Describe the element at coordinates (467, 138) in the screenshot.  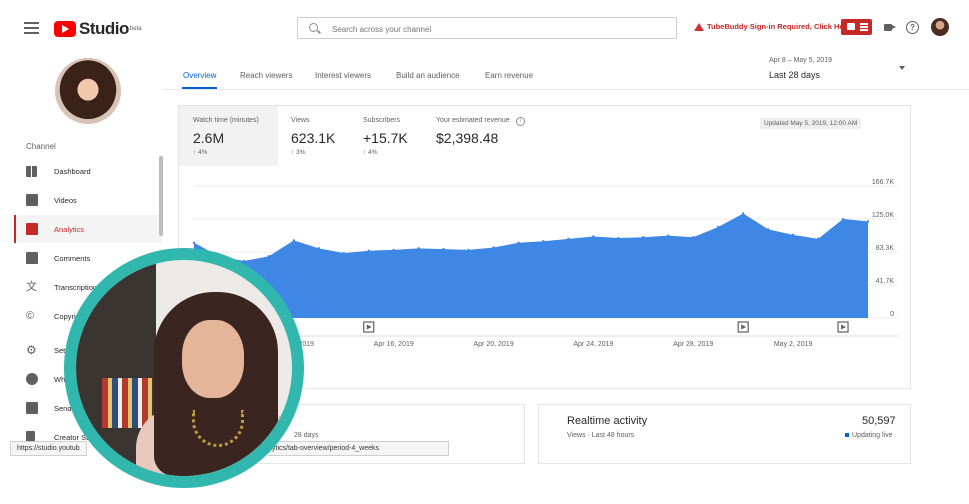
I see `metric-value: $2,398.48` at that location.